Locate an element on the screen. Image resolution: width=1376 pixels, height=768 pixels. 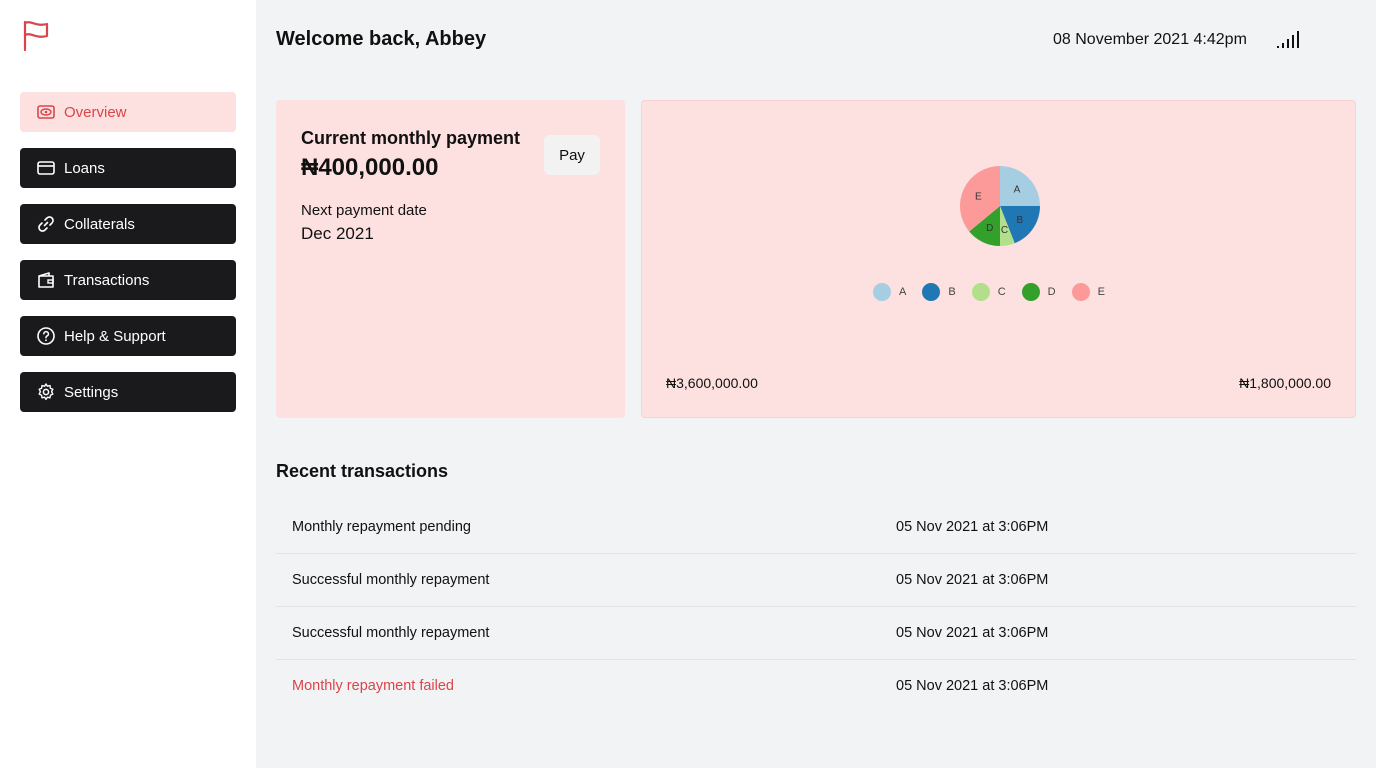
sidebar-item-overview: Overview is located at coordinates (128, 112).